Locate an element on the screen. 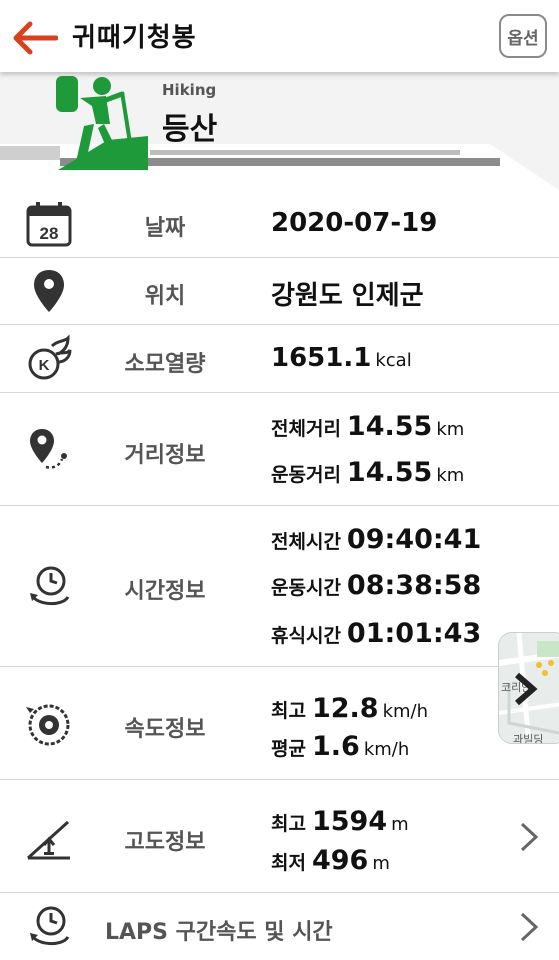 This screenshot has height=960, width=559. calories-label: 소모열량 is located at coordinates (165, 364).